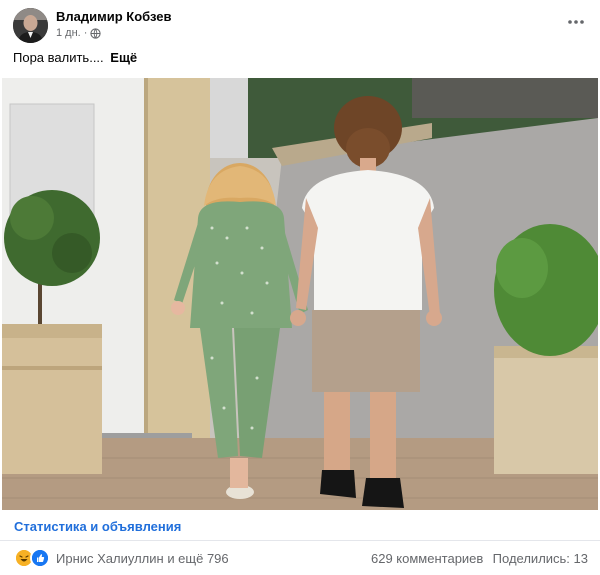  I want to click on reactions-summary: Ирнис Халиуллин и ещё 796, so click(121, 558).